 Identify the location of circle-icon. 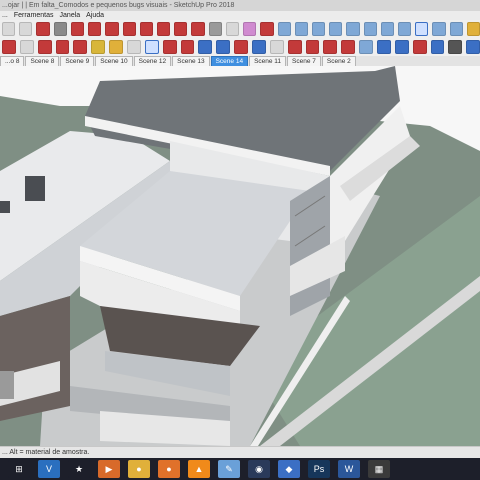
(43, 29).